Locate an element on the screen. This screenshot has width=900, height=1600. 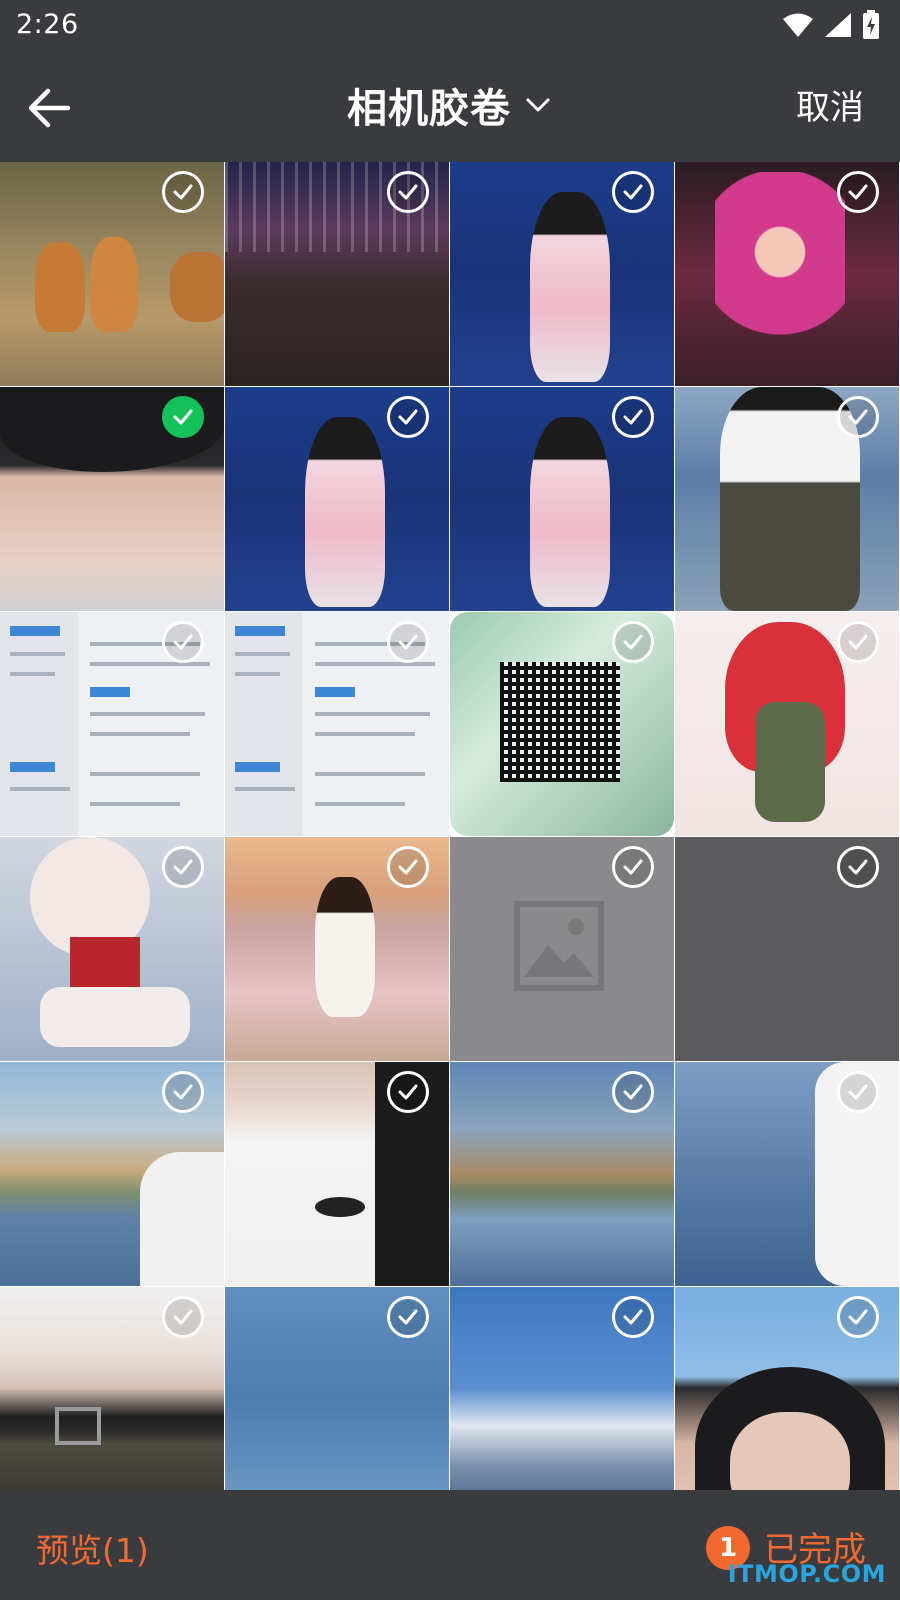
select-checkbox-checked is located at coordinates (183, 417).